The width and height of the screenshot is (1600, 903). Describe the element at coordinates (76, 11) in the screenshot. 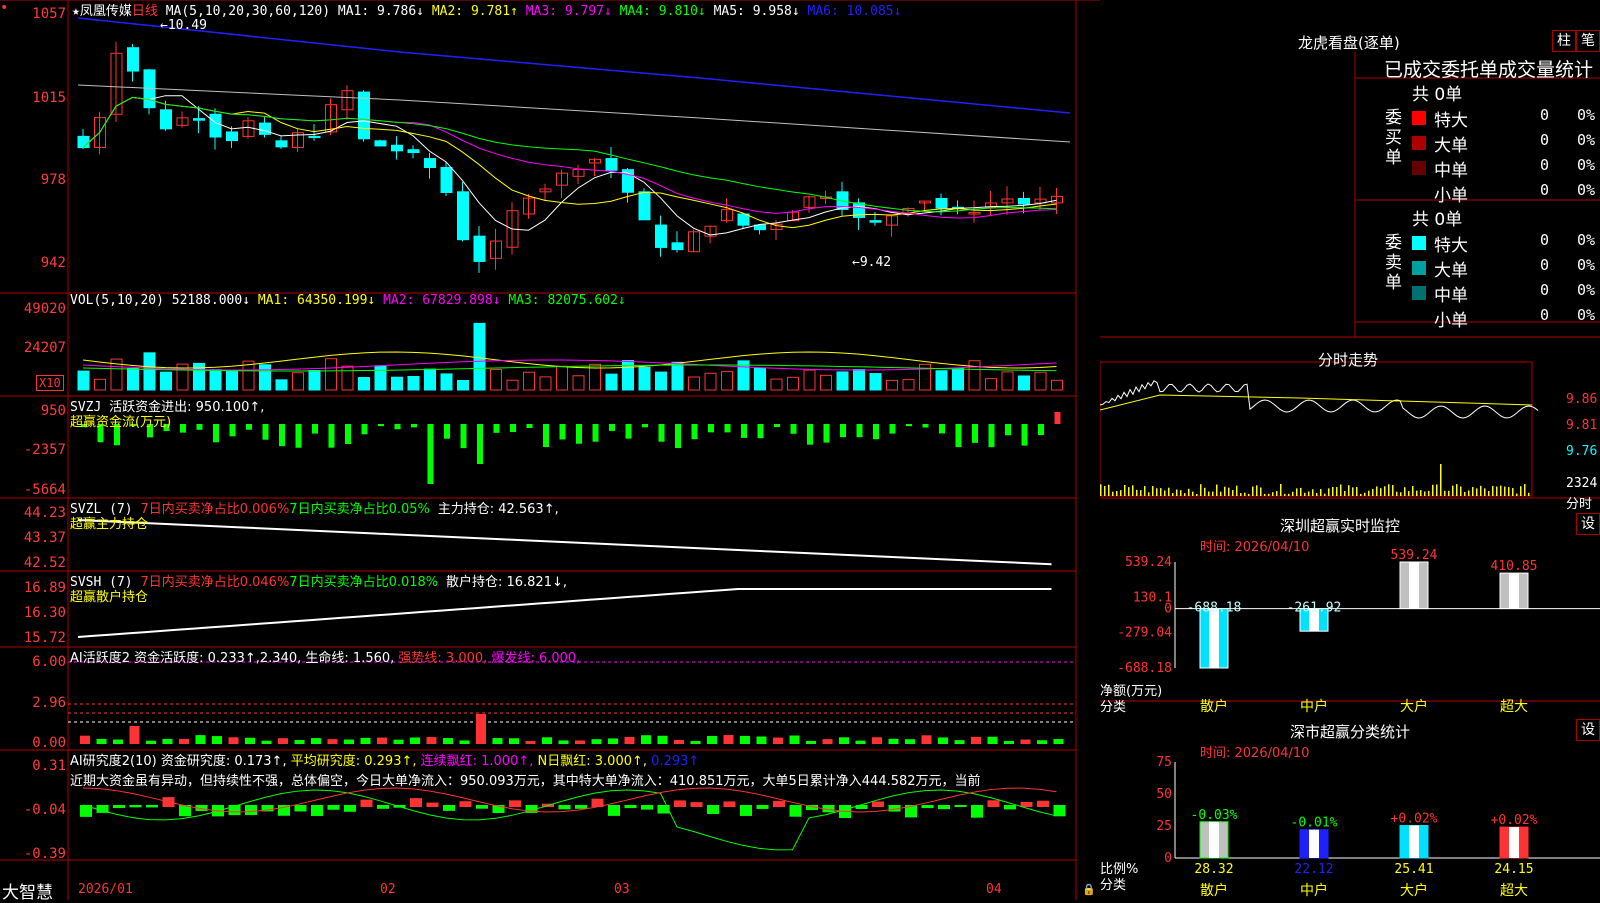

I see `favorite-star-icon: ★` at that location.